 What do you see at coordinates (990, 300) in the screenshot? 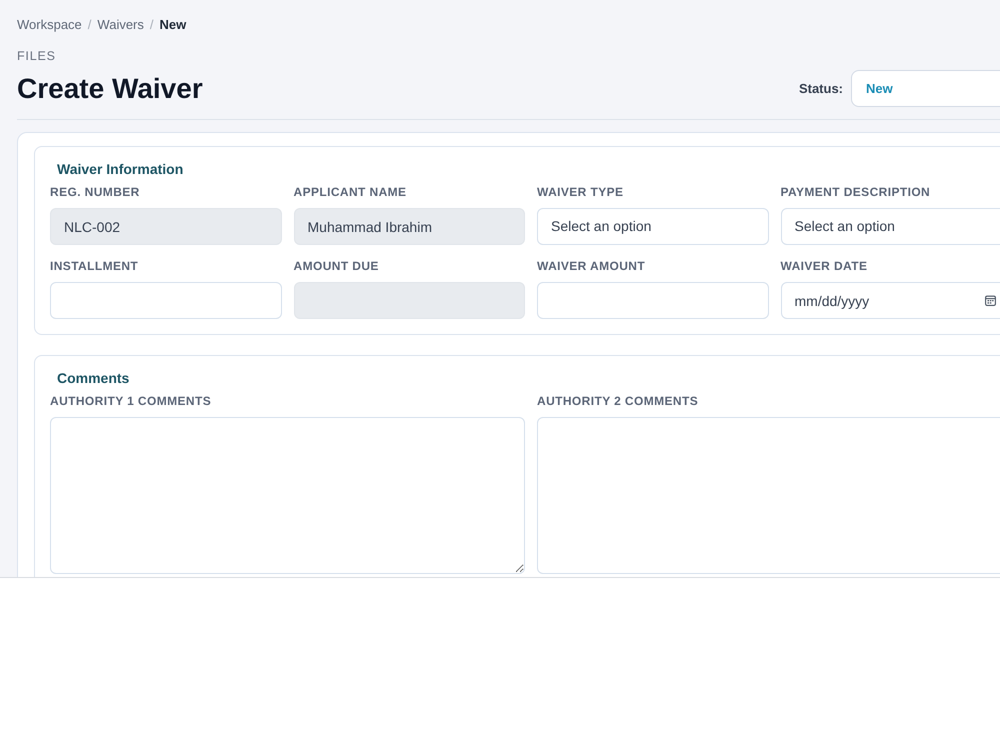
I see `calendar-icon` at bounding box center [990, 300].